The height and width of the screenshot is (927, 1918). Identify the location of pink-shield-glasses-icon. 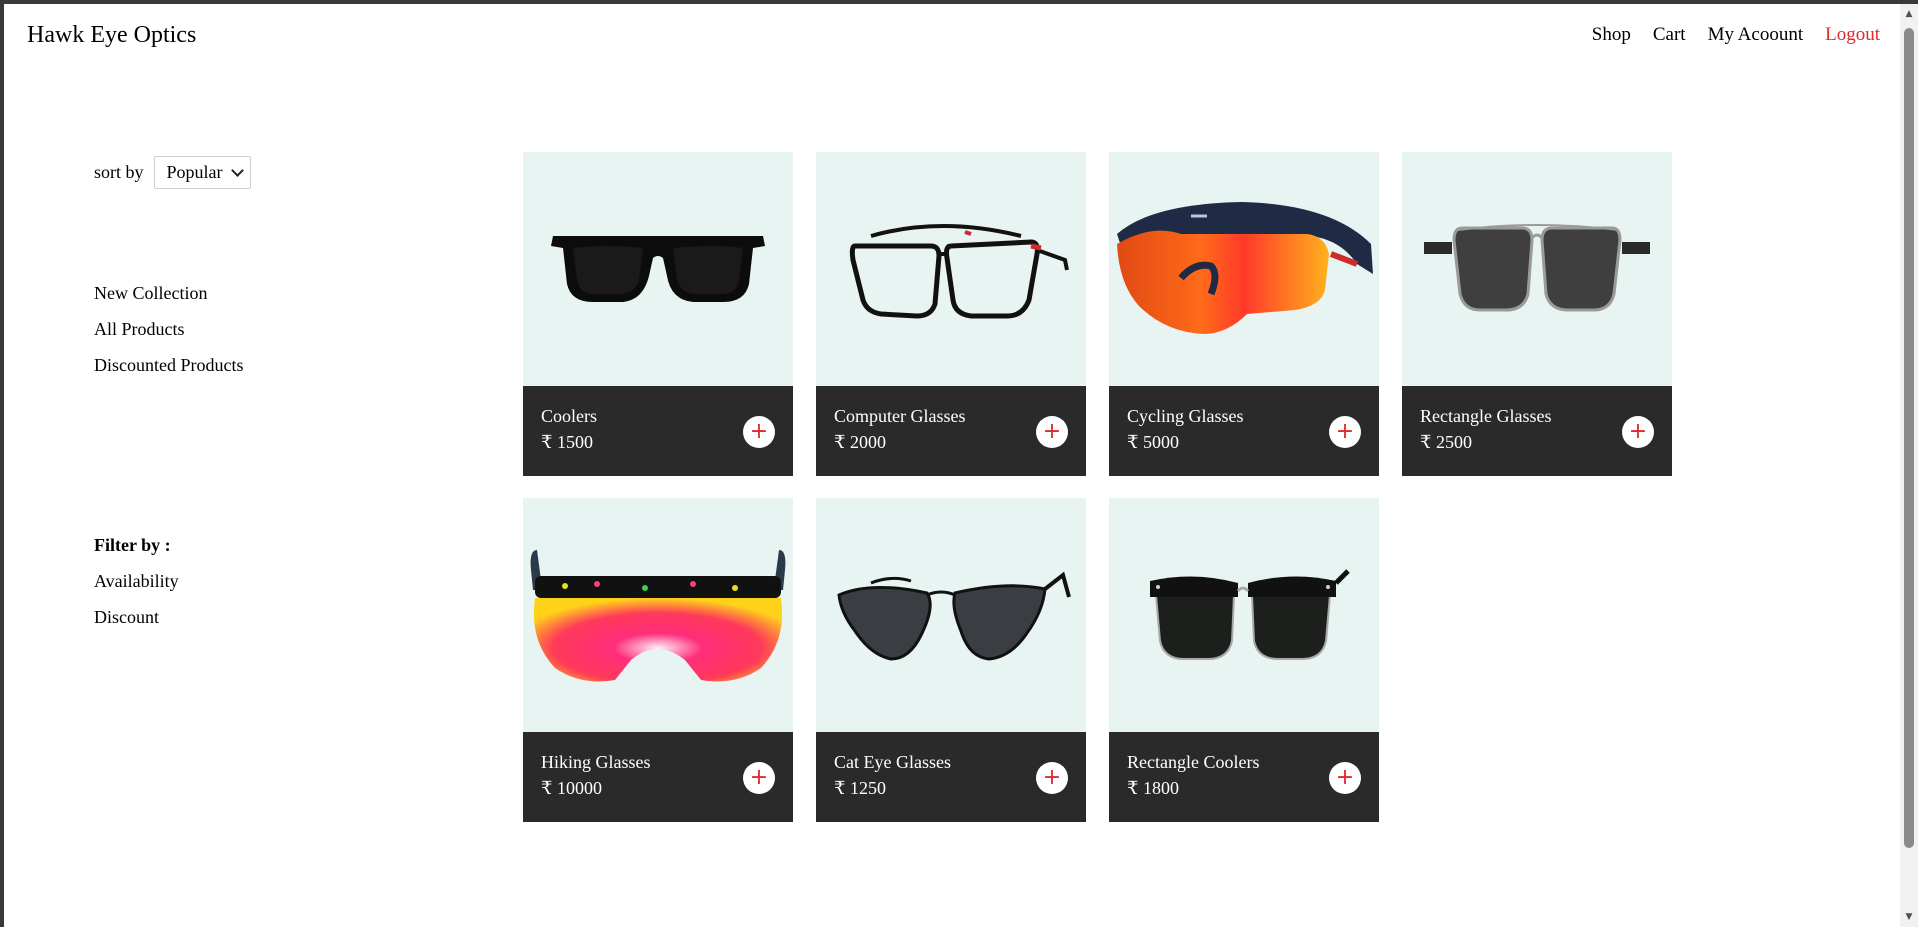
(658, 616).